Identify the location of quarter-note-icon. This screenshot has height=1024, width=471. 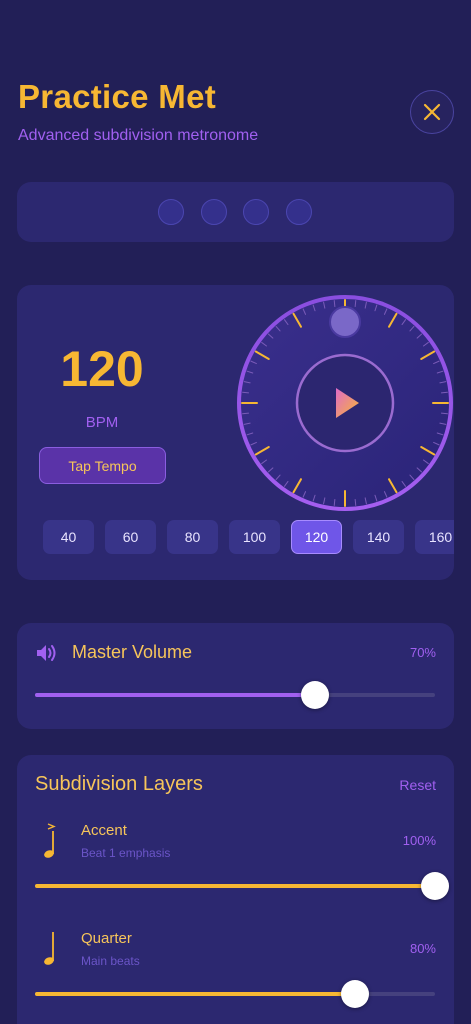
(49, 948).